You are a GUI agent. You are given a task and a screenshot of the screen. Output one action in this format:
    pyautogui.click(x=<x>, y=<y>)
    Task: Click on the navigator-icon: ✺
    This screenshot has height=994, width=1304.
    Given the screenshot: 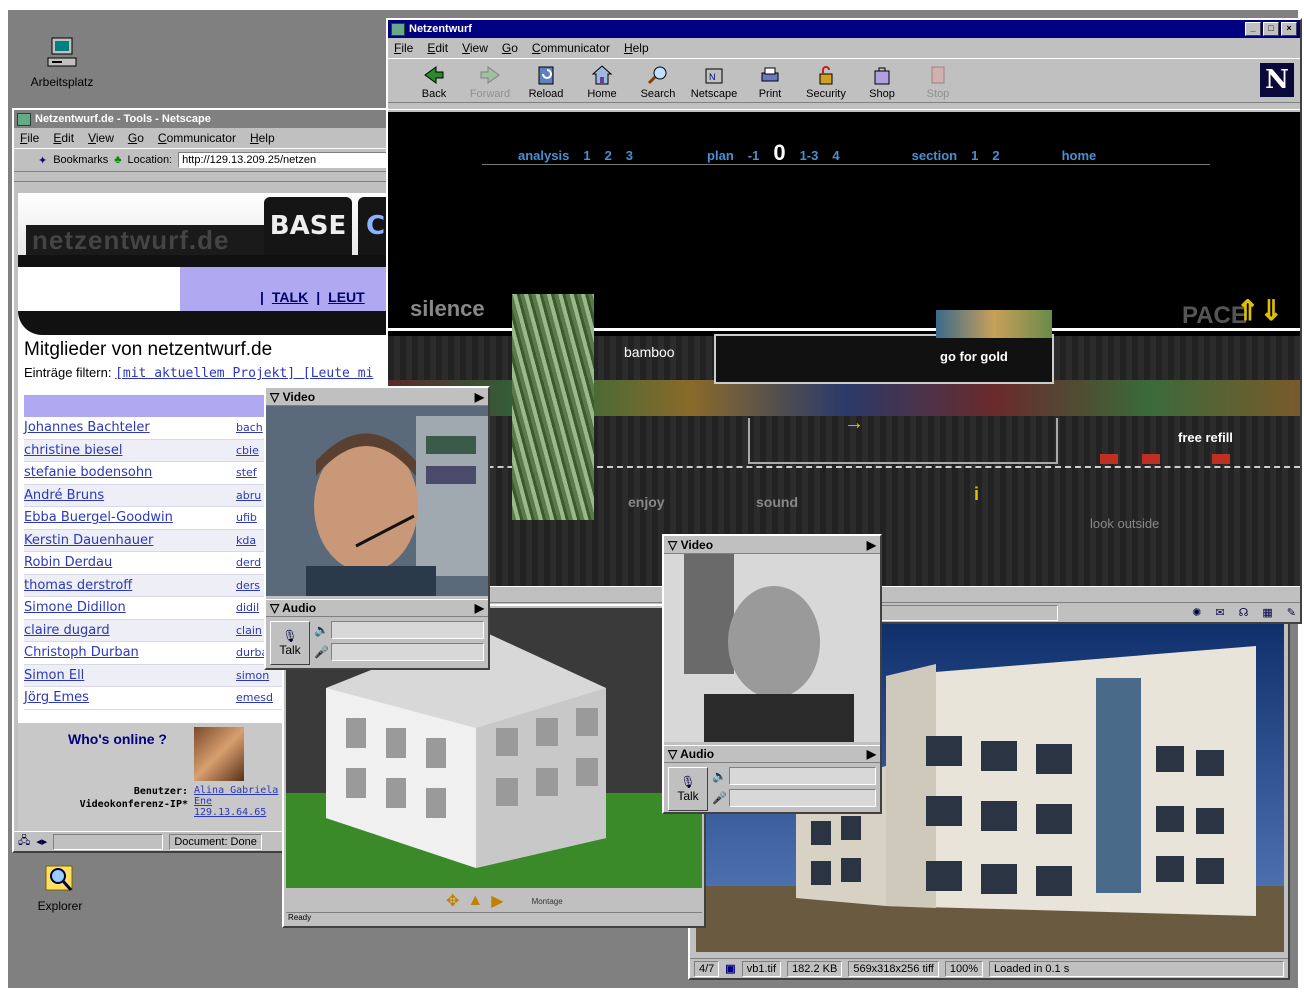 What is the action you would take?
    pyautogui.click(x=1196, y=612)
    